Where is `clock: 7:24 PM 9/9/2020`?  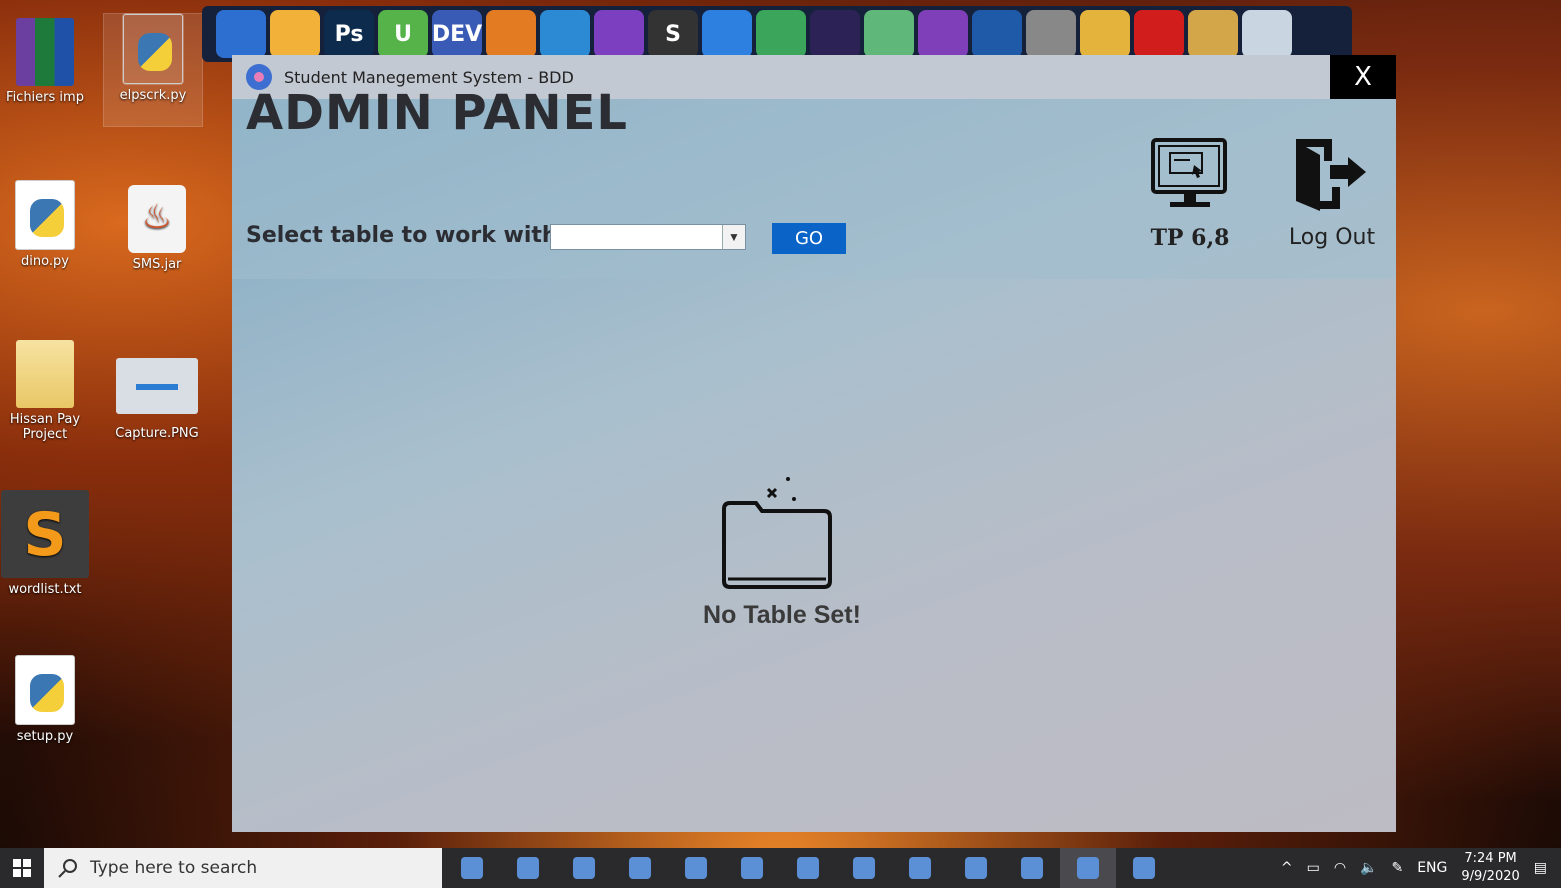 clock: 7:24 PM 9/9/2020 is located at coordinates (1490, 868).